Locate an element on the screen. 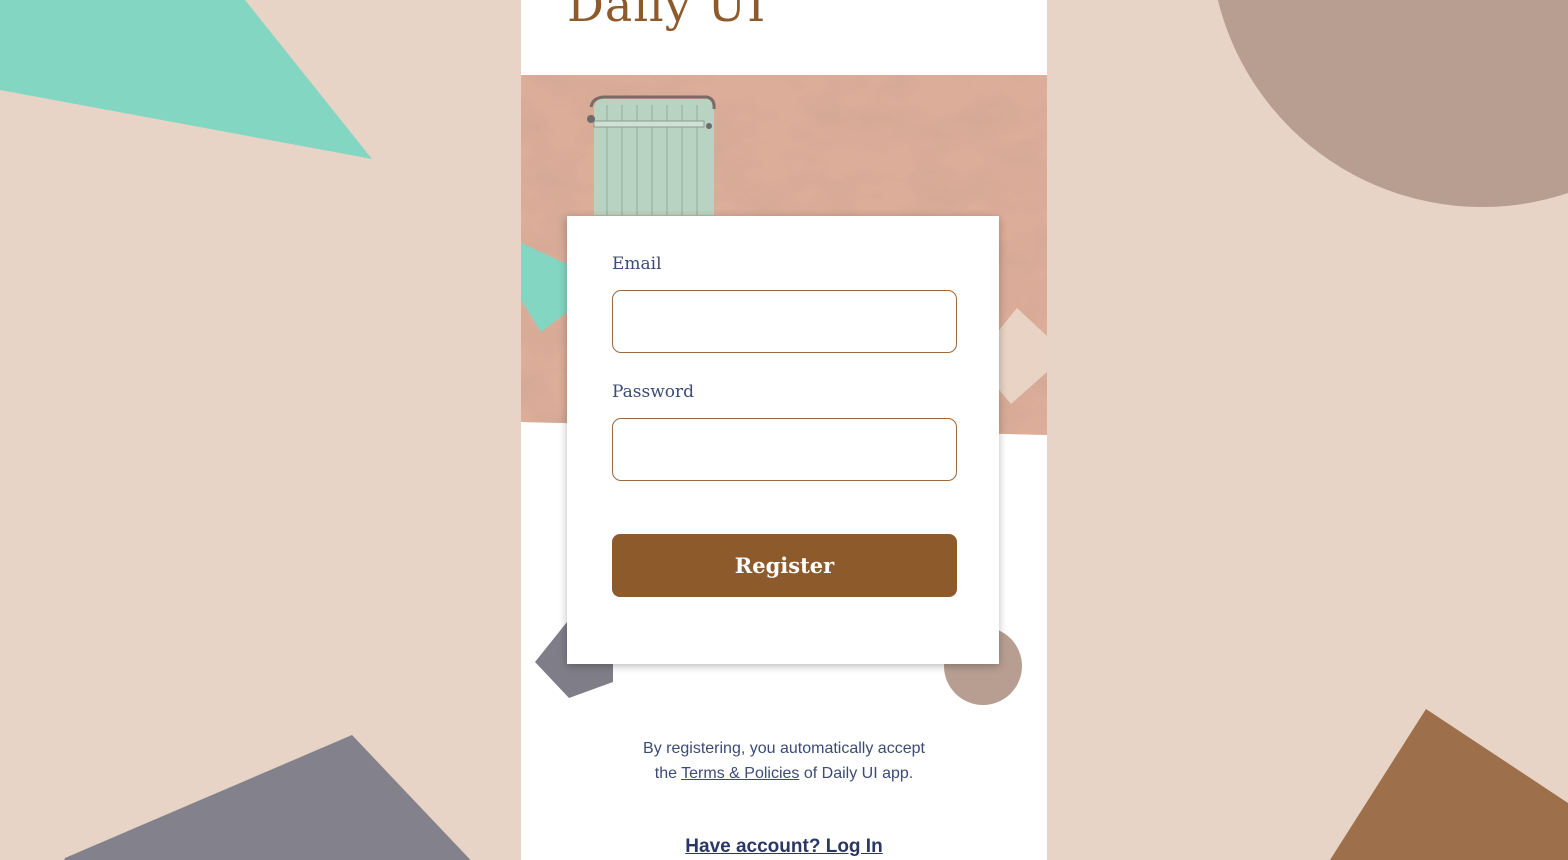 This screenshot has width=1568, height=860. app-title: Daily UI is located at coordinates (667, 16).